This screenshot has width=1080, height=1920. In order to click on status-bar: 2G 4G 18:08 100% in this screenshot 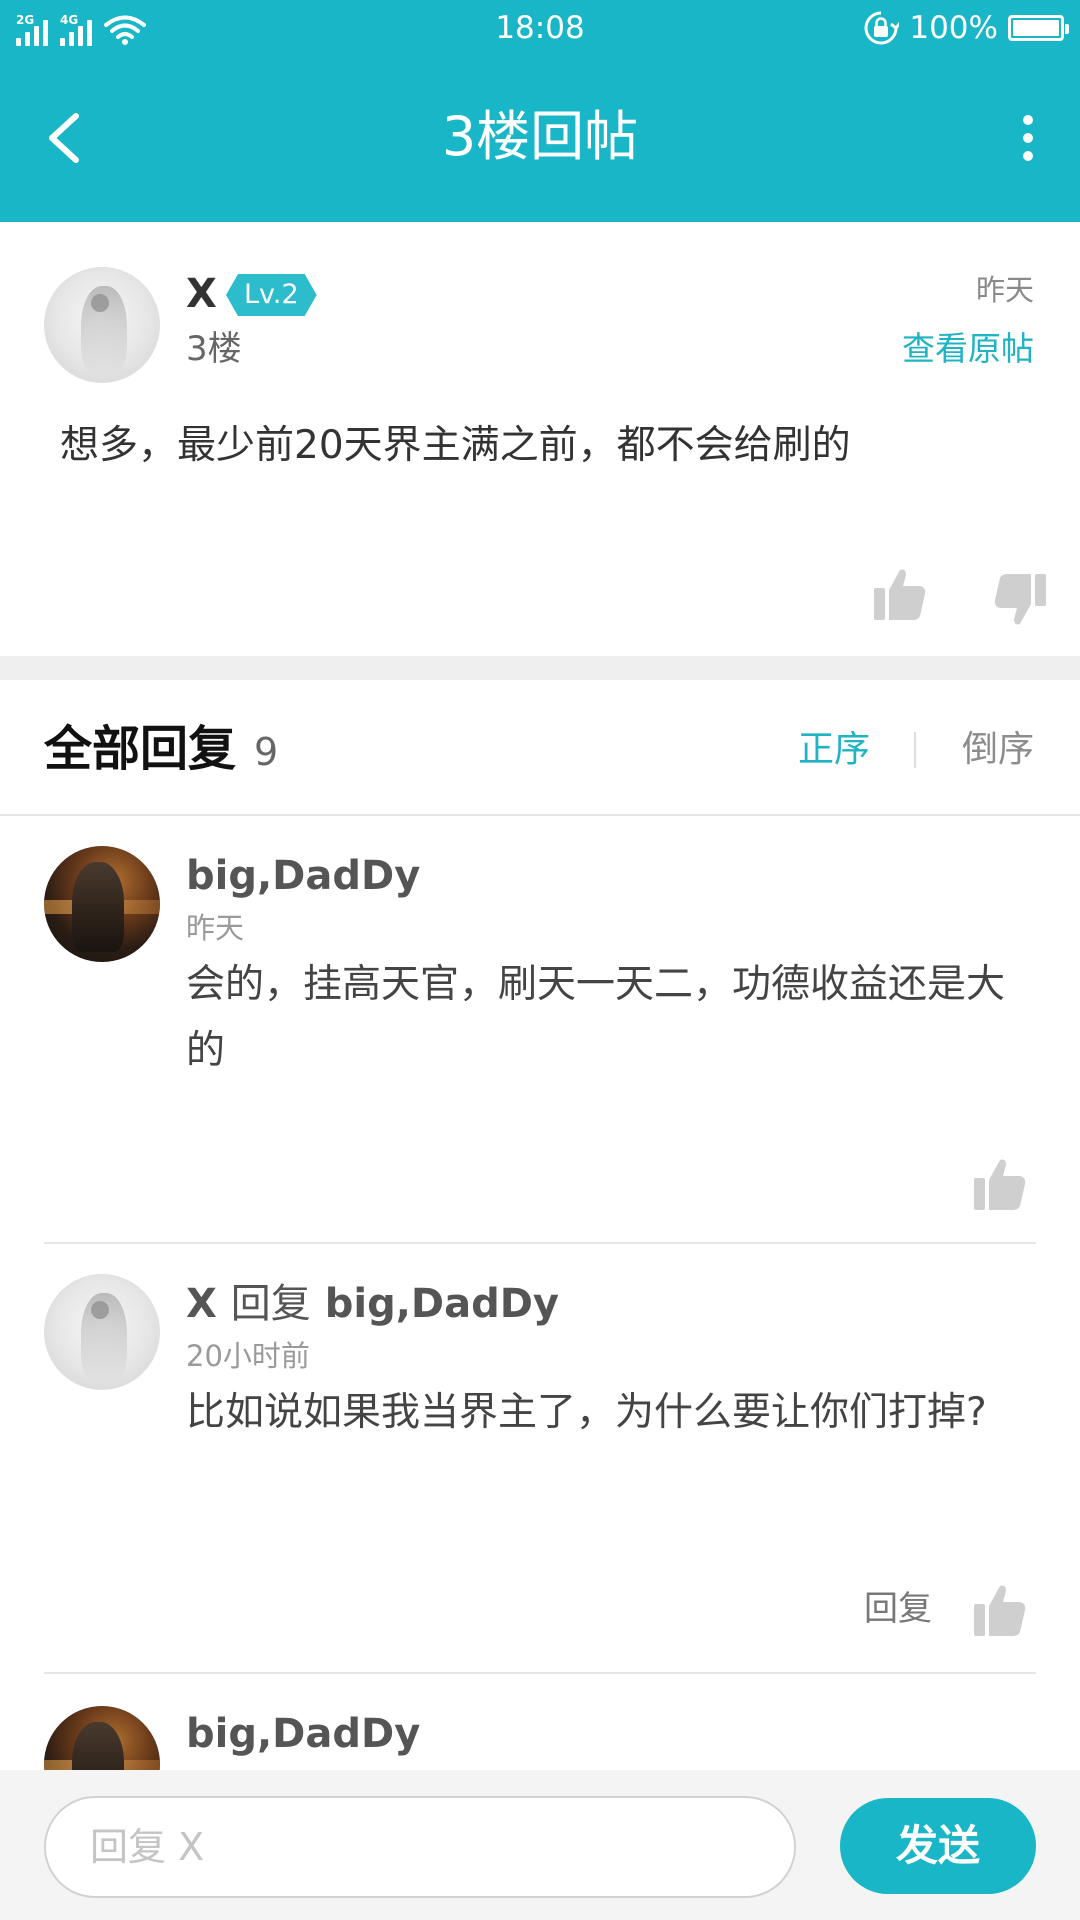, I will do `click(540, 28)`.